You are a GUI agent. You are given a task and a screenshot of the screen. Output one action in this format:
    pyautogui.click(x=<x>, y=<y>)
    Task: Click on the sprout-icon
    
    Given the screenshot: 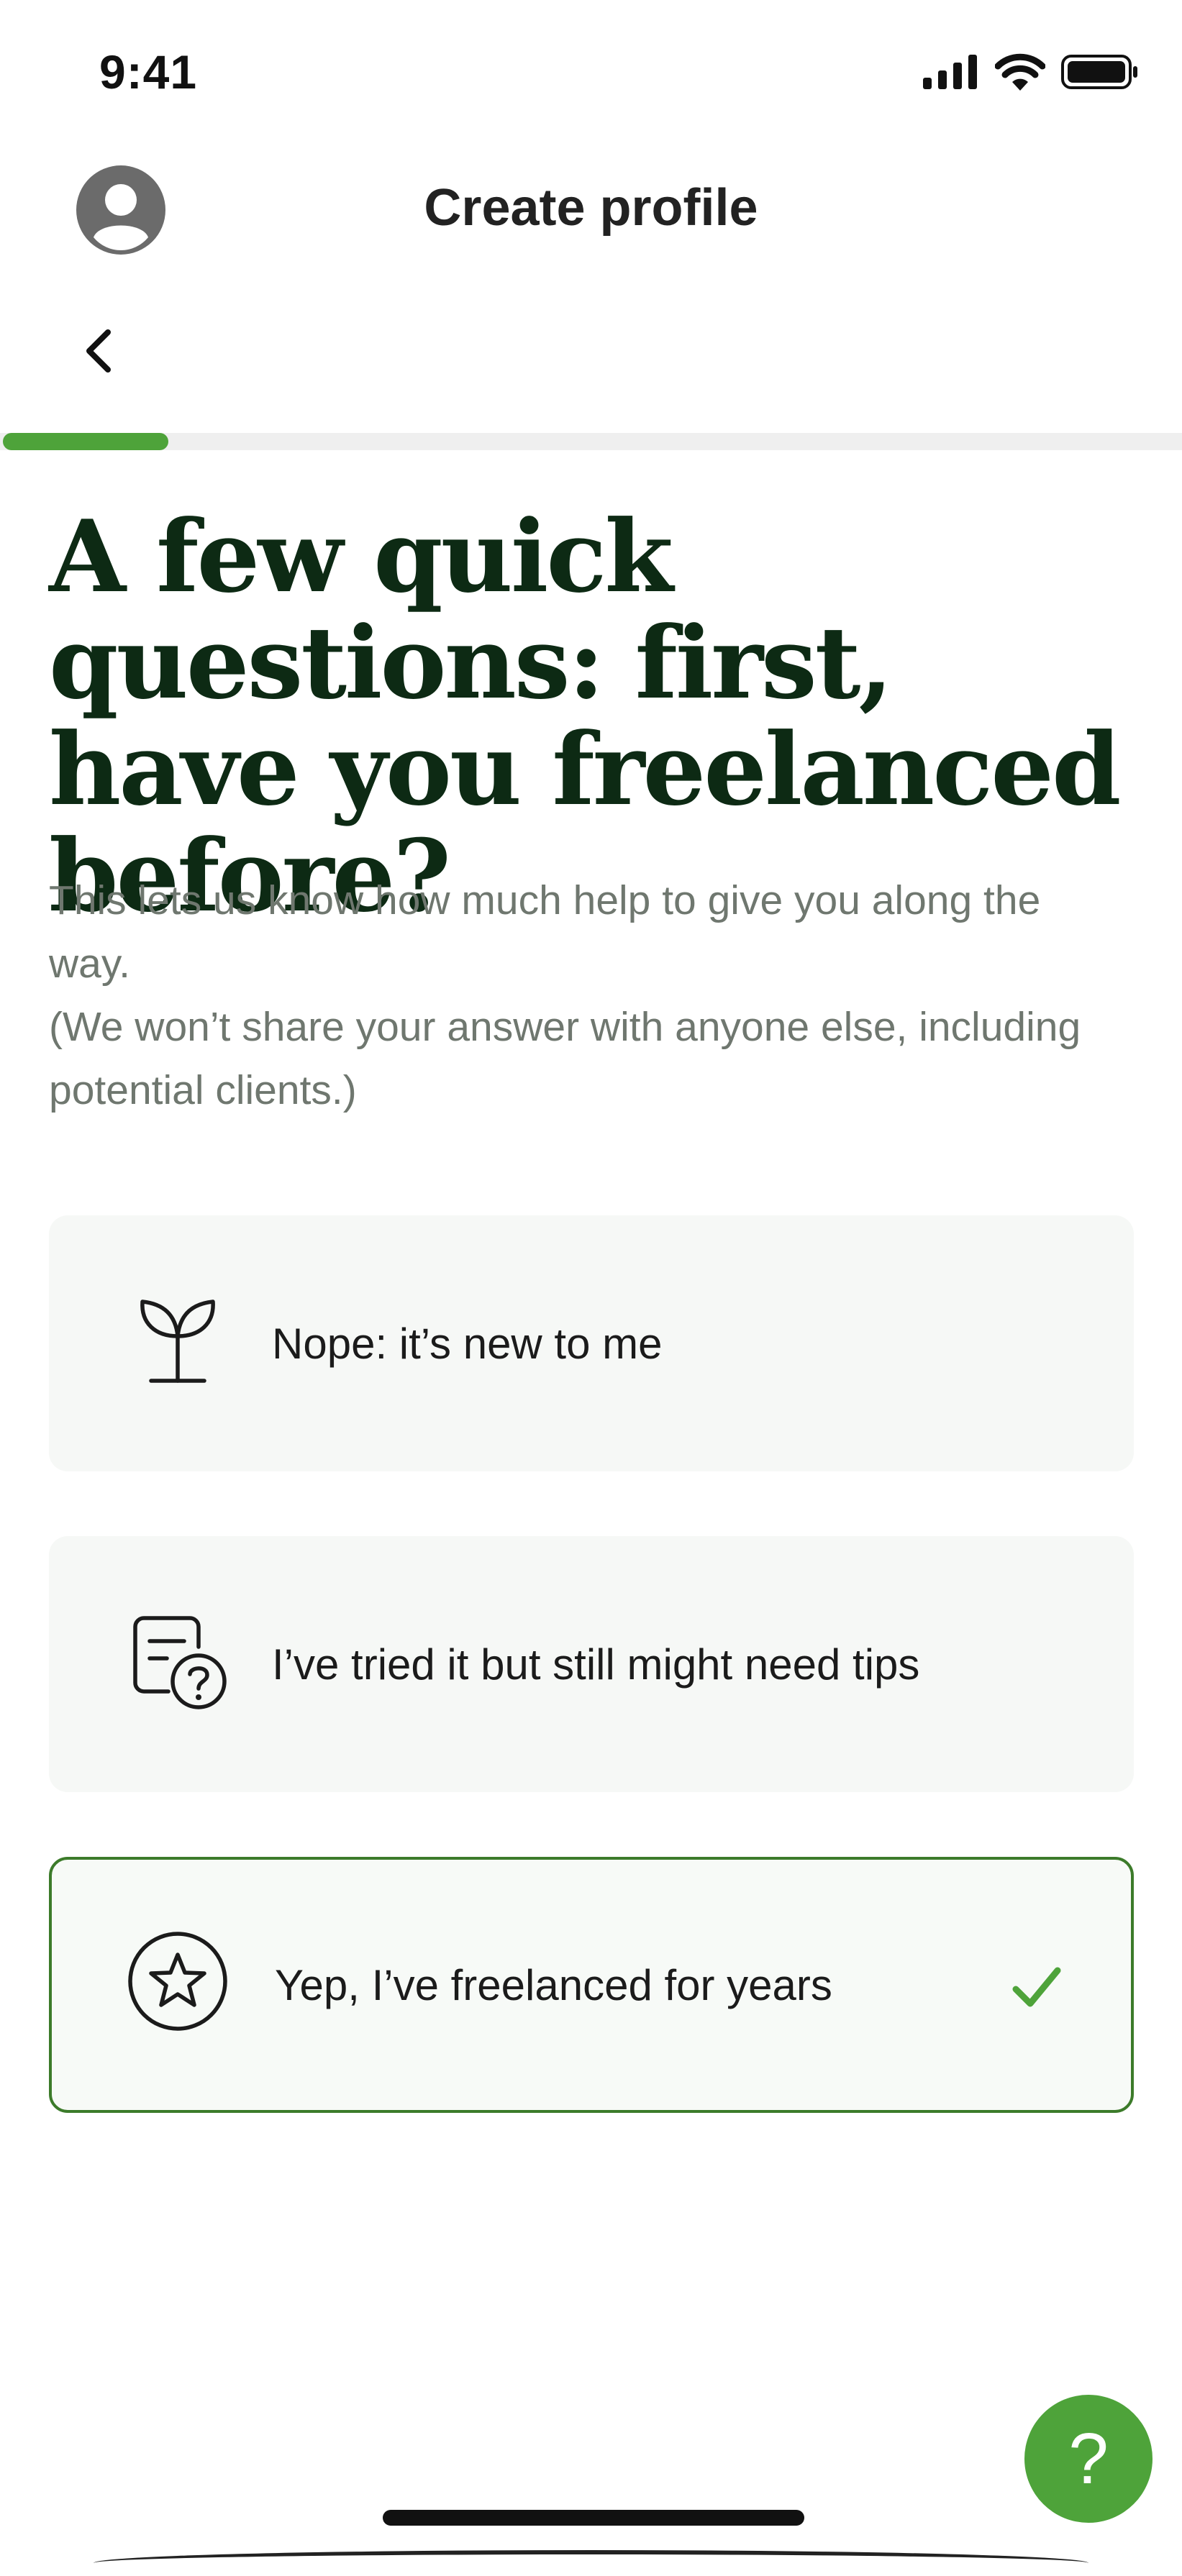 What is the action you would take?
    pyautogui.click(x=177, y=1341)
    